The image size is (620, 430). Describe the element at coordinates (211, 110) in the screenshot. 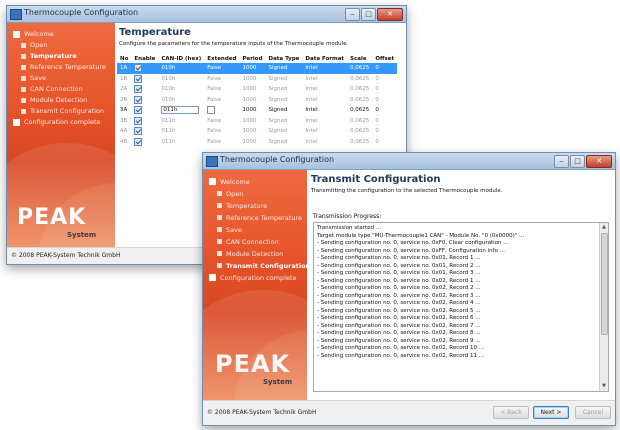

I see `extended-checkbox` at that location.